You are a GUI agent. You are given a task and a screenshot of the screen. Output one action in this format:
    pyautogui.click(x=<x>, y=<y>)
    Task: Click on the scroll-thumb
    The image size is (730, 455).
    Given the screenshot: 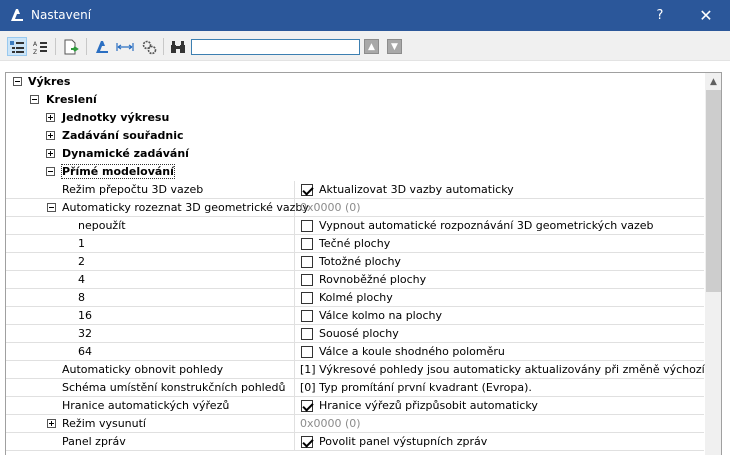 What is the action you would take?
    pyautogui.click(x=713, y=191)
    